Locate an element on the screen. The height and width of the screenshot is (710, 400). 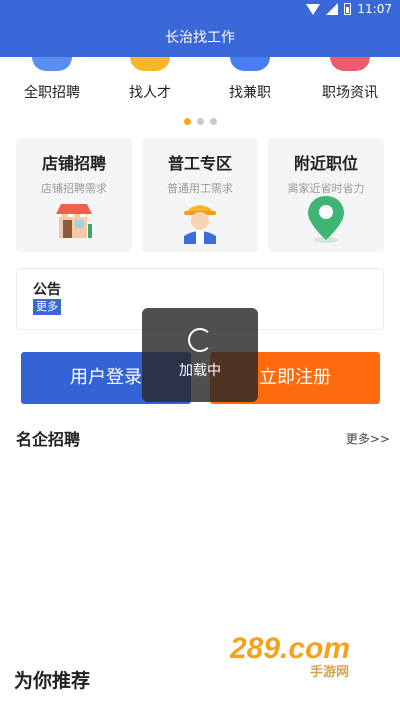
status-bar: 11:07 is located at coordinates (200, 10).